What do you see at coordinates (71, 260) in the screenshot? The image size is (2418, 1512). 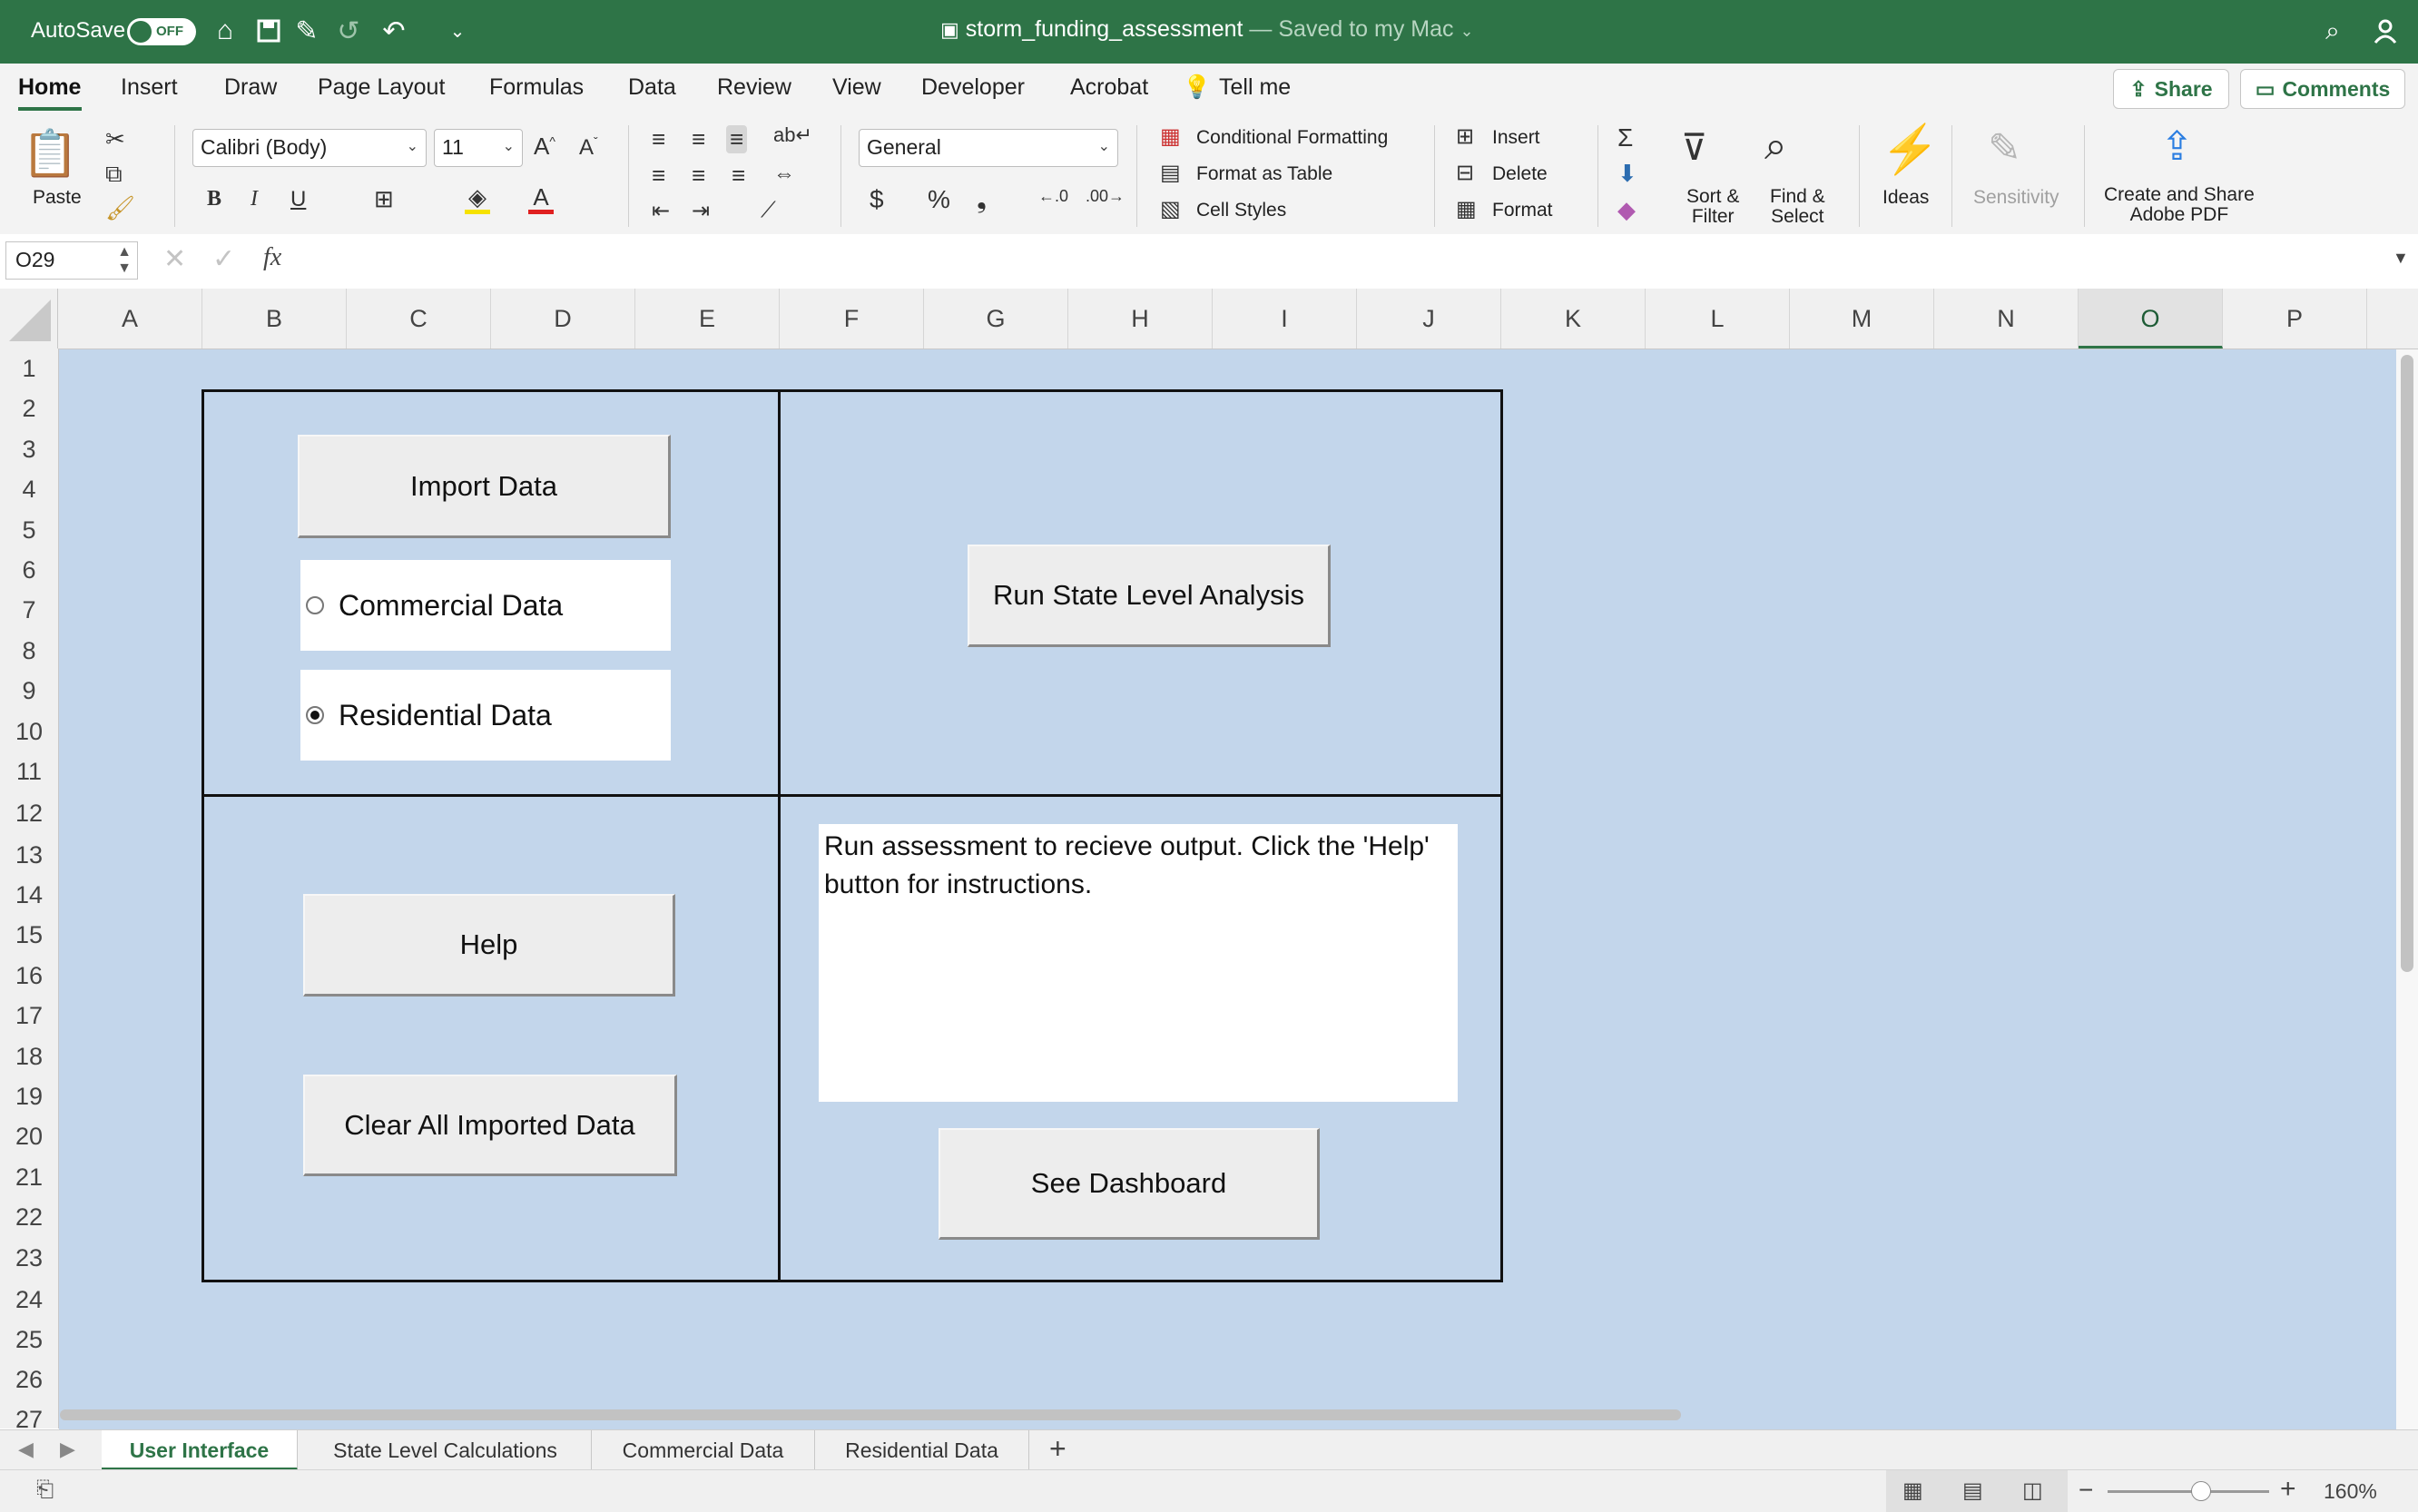 I see `name-box: O29 ▲ ▼` at bounding box center [71, 260].